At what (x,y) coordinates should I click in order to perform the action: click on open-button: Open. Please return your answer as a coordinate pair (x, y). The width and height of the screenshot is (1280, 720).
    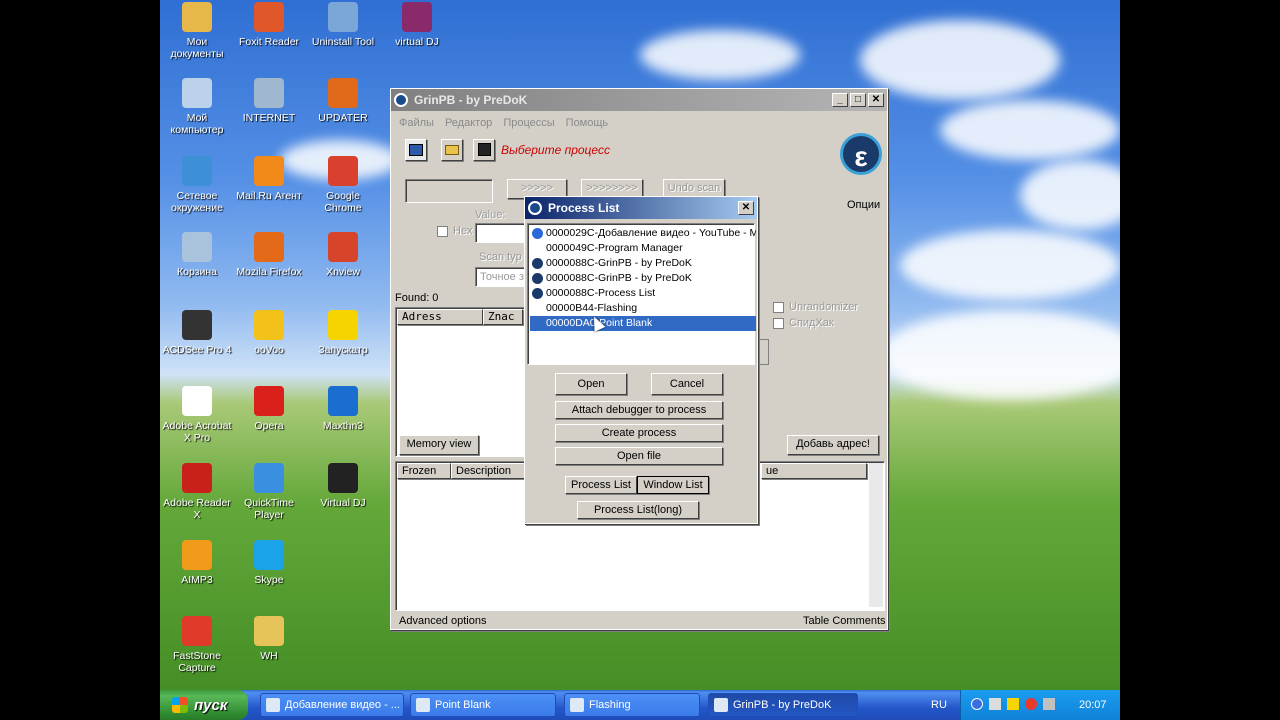
    Looking at the image, I should click on (591, 384).